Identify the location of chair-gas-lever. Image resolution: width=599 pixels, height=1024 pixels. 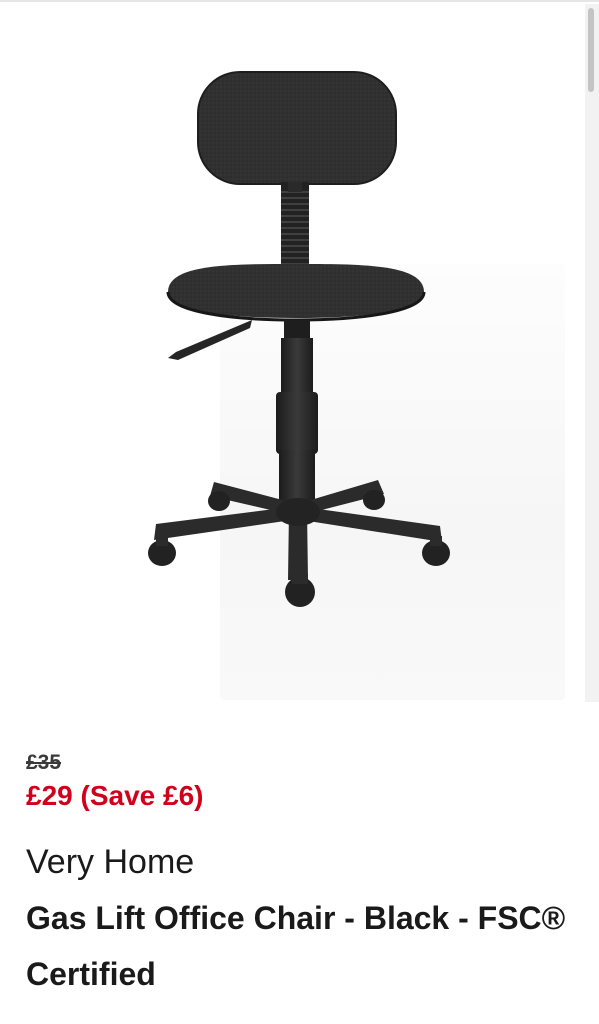
(210, 340).